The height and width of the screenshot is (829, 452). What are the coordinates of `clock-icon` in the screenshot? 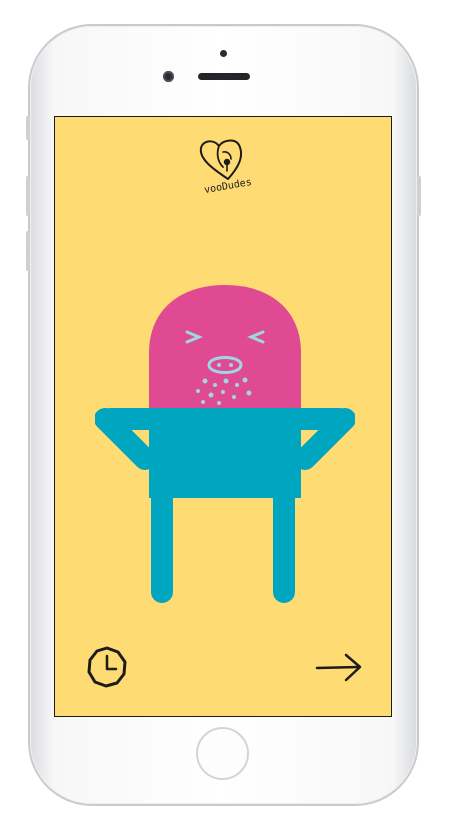 It's located at (107, 667).